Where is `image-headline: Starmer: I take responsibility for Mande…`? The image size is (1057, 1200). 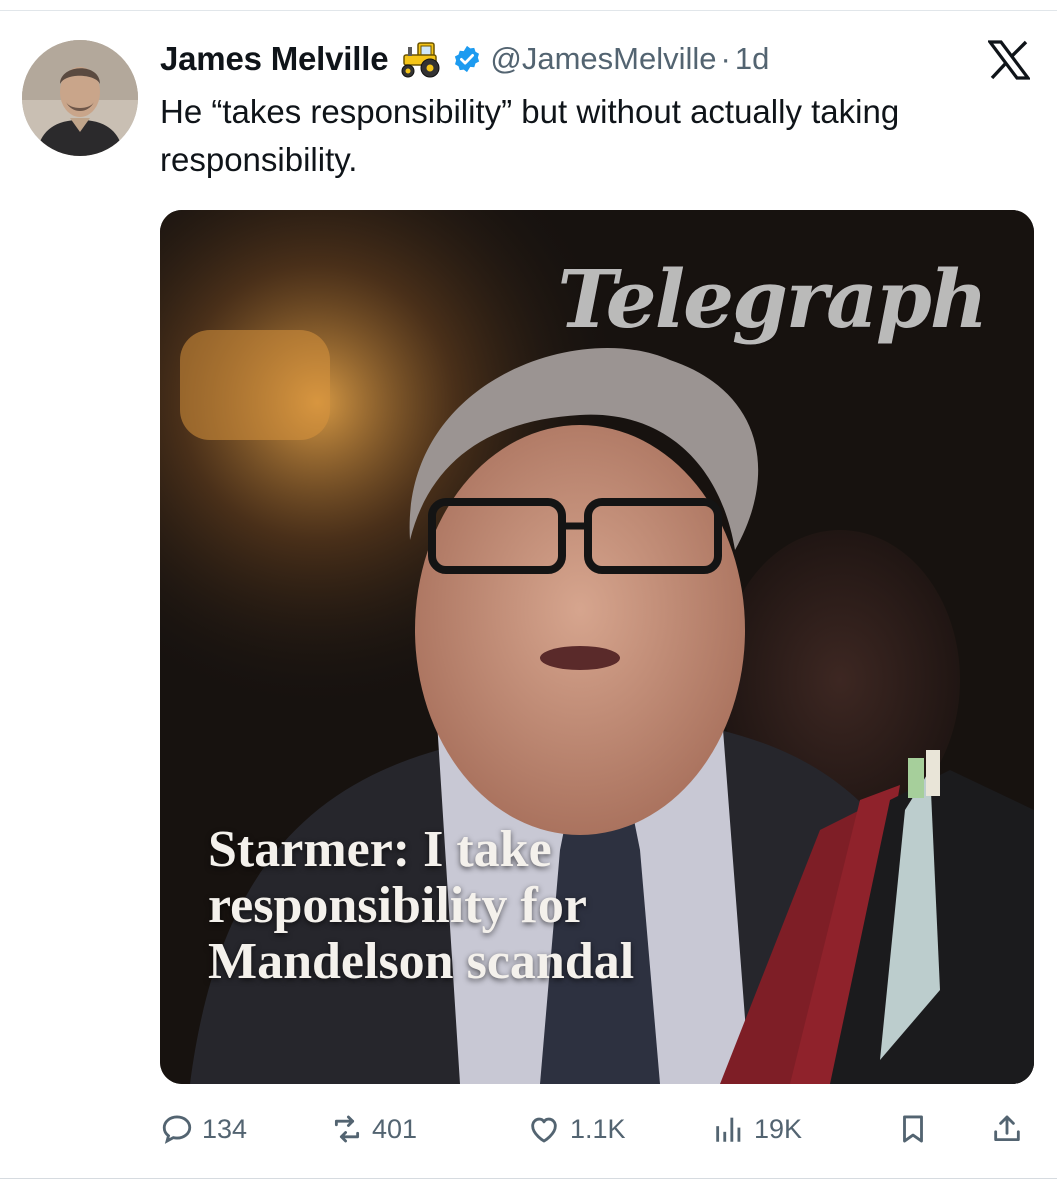
image-headline: Starmer: I take responsibility for Mande… is located at coordinates (421, 905).